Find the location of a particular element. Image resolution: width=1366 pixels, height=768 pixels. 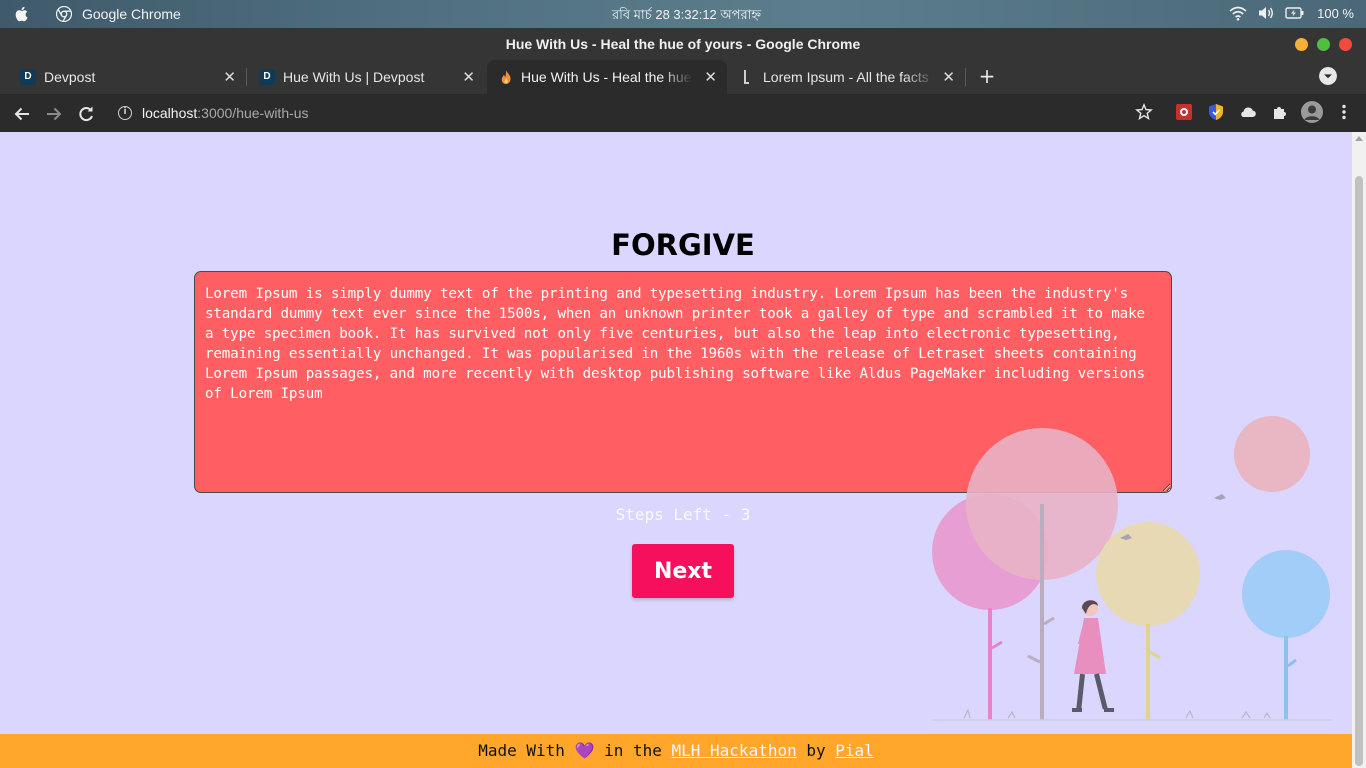

kebab-menu-icon is located at coordinates (1344, 112).